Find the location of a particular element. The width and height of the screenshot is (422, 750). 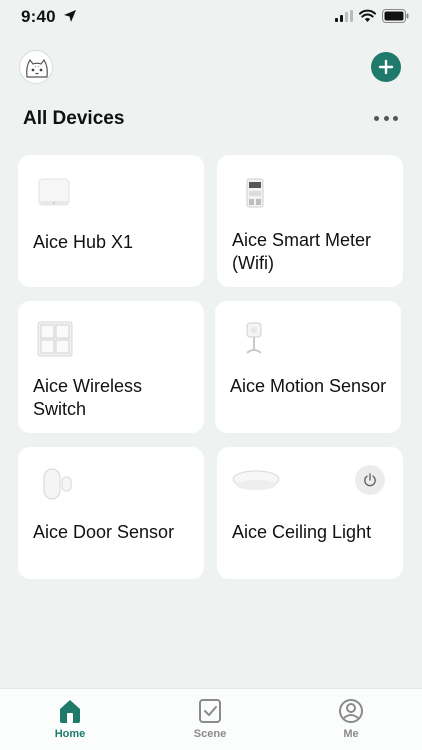

more-horizontal-icon is located at coordinates (376, 118).